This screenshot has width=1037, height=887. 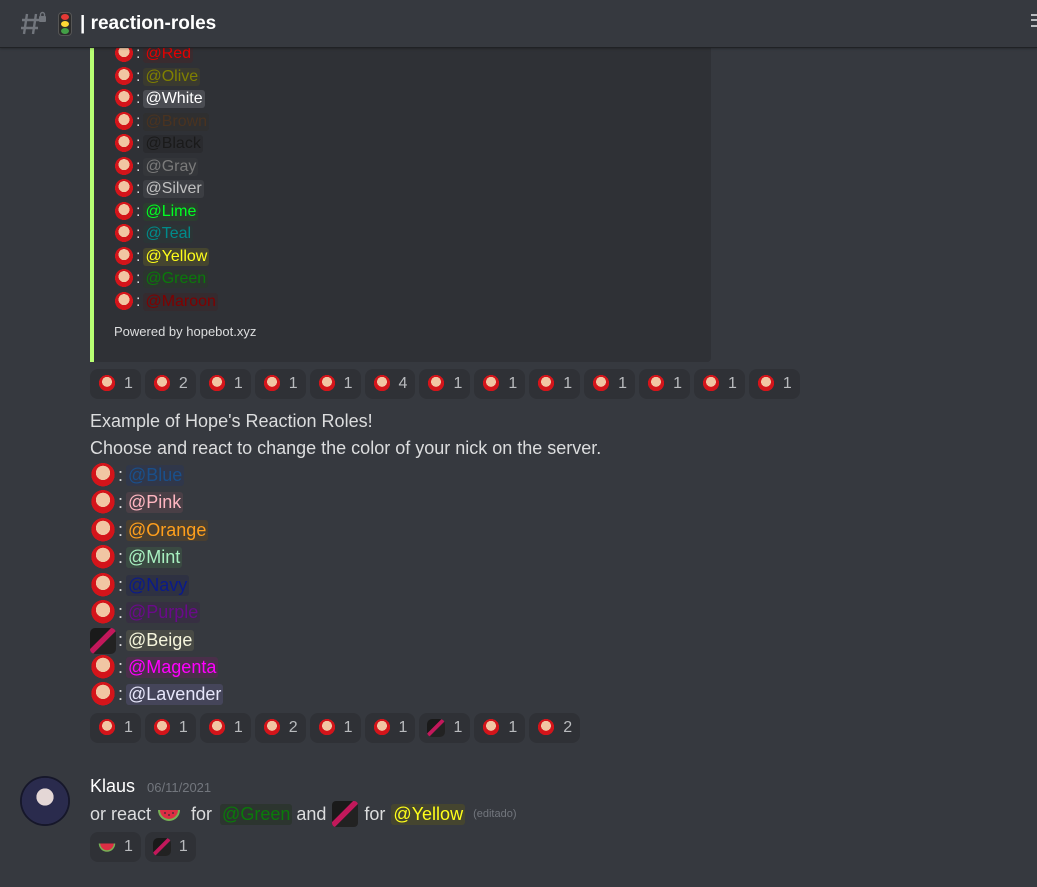 I want to click on role-mention: @Pink, so click(x=155, y=502).